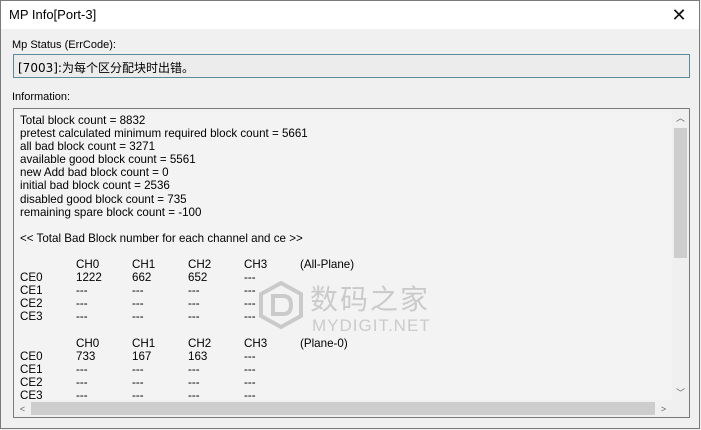  Describe the element at coordinates (370, 299) in the screenshot. I see `watermark-cn-text: 数码之家` at that location.